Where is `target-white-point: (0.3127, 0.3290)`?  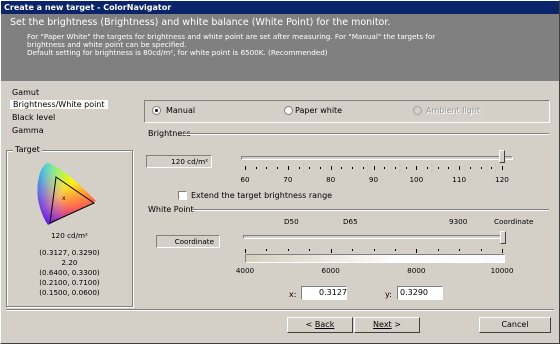
target-white-point: (0.3127, 0.3290) is located at coordinates (69, 252).